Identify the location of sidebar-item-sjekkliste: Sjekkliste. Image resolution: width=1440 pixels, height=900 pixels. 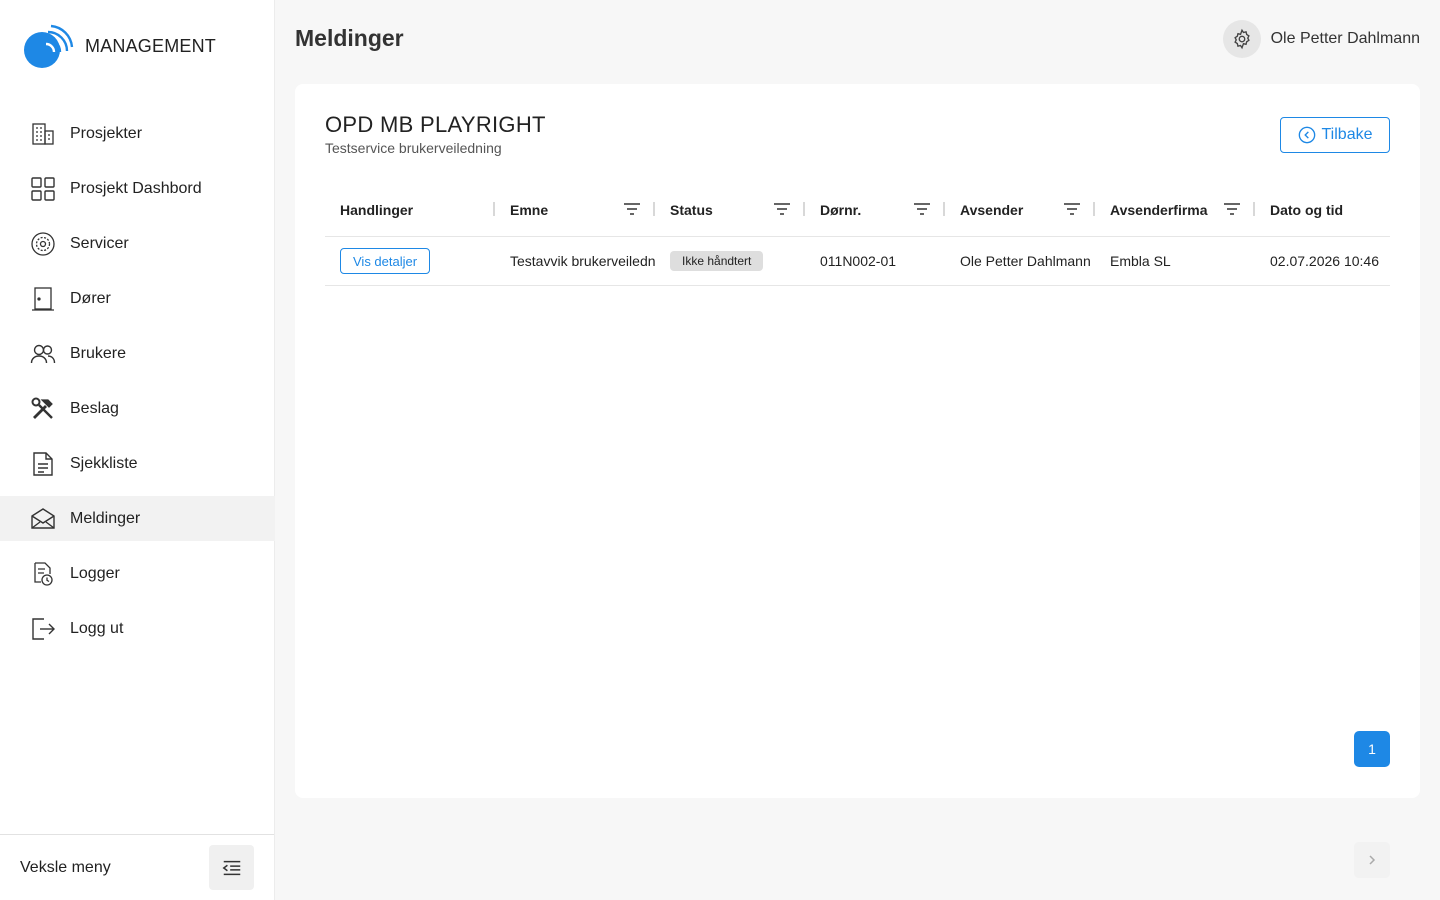
(137, 463).